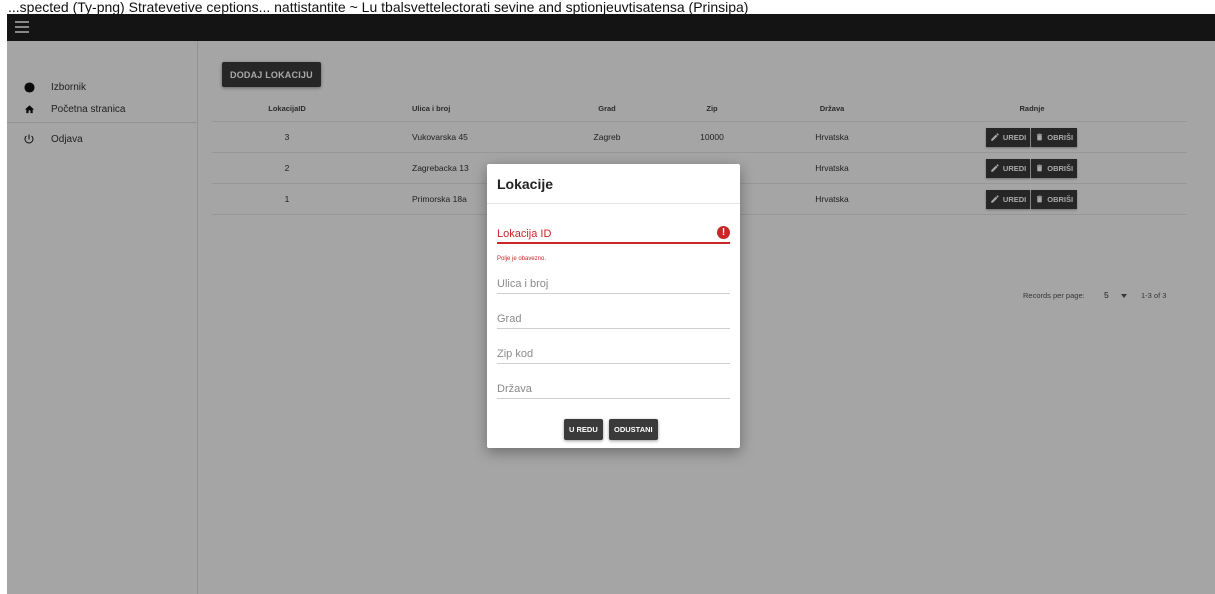  I want to click on cancel-button: ODUSTANI, so click(633, 429).